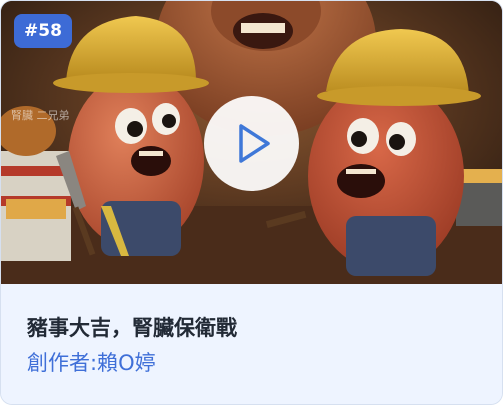 The width and height of the screenshot is (503, 405). I want to click on author-name: 創作者:賴O婷, so click(91, 363).